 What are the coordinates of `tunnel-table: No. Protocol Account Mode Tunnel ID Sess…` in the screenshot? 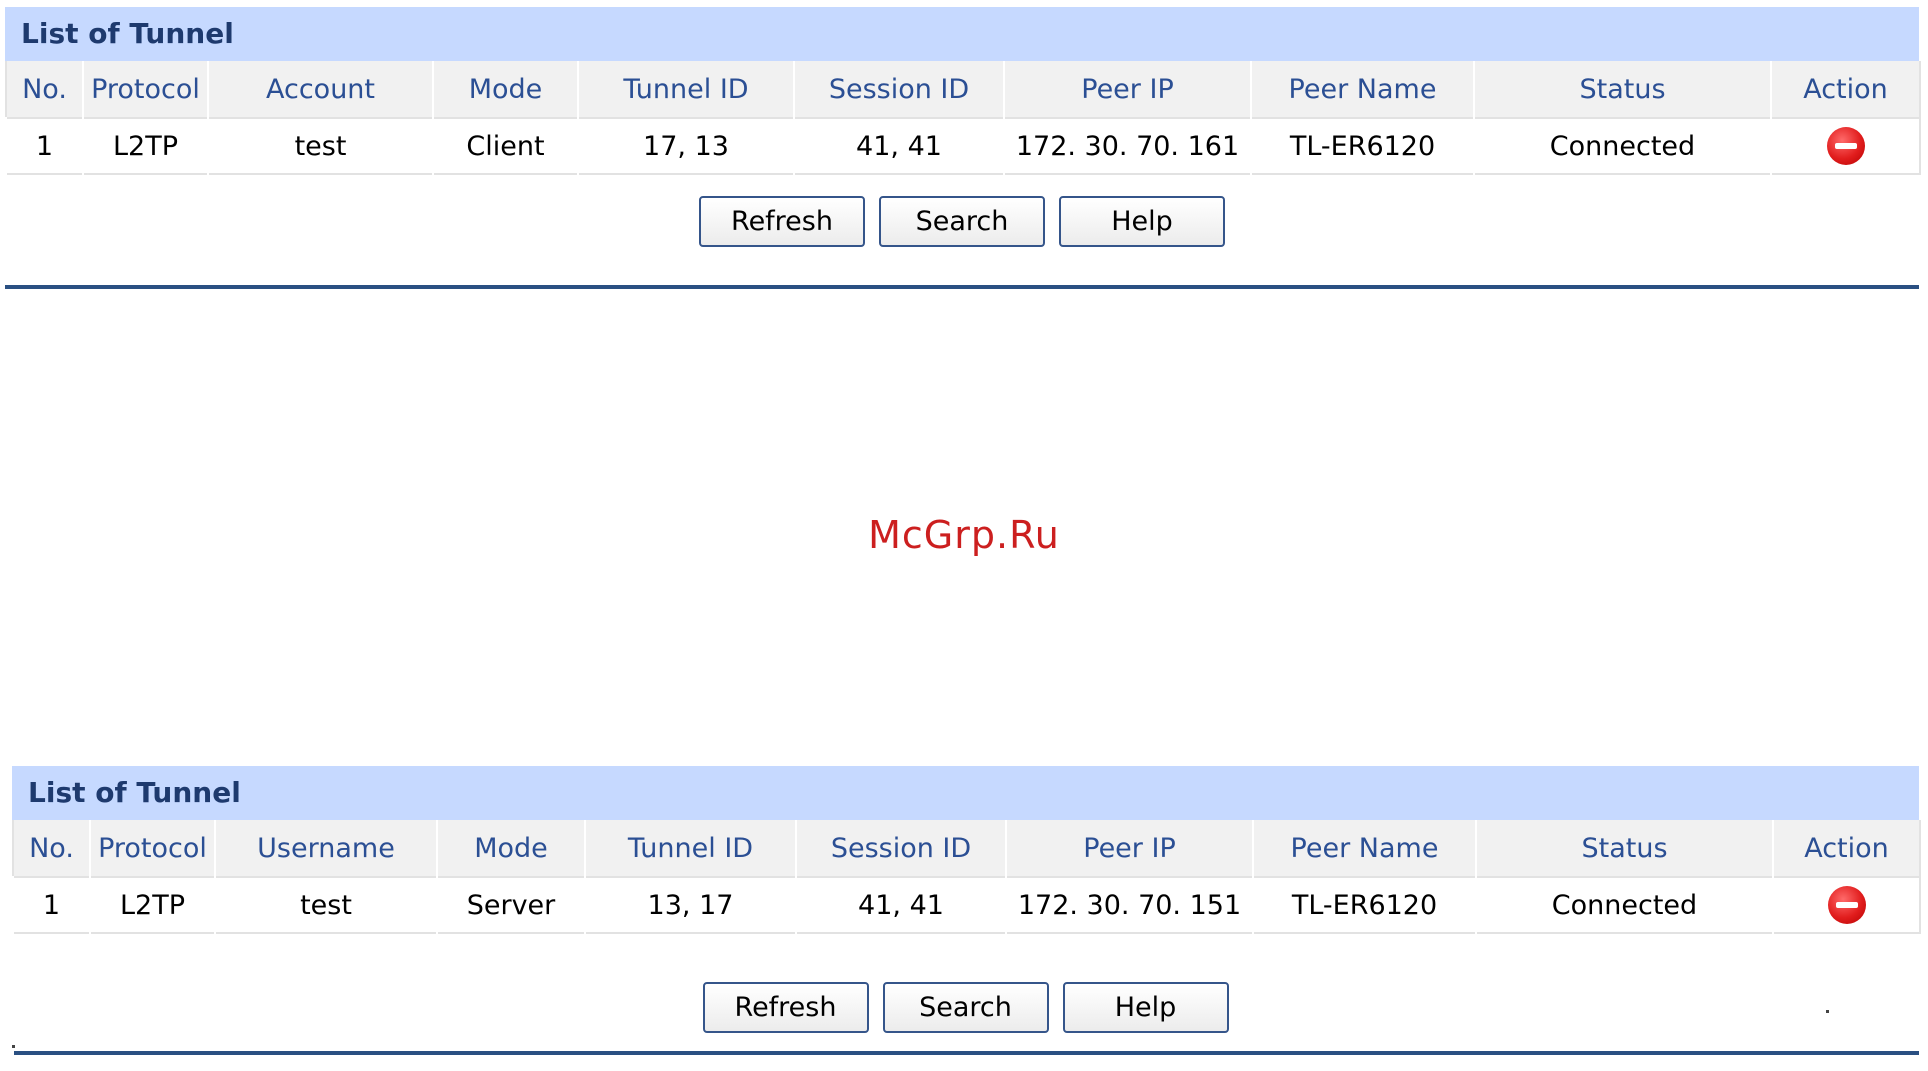 It's located at (963, 118).